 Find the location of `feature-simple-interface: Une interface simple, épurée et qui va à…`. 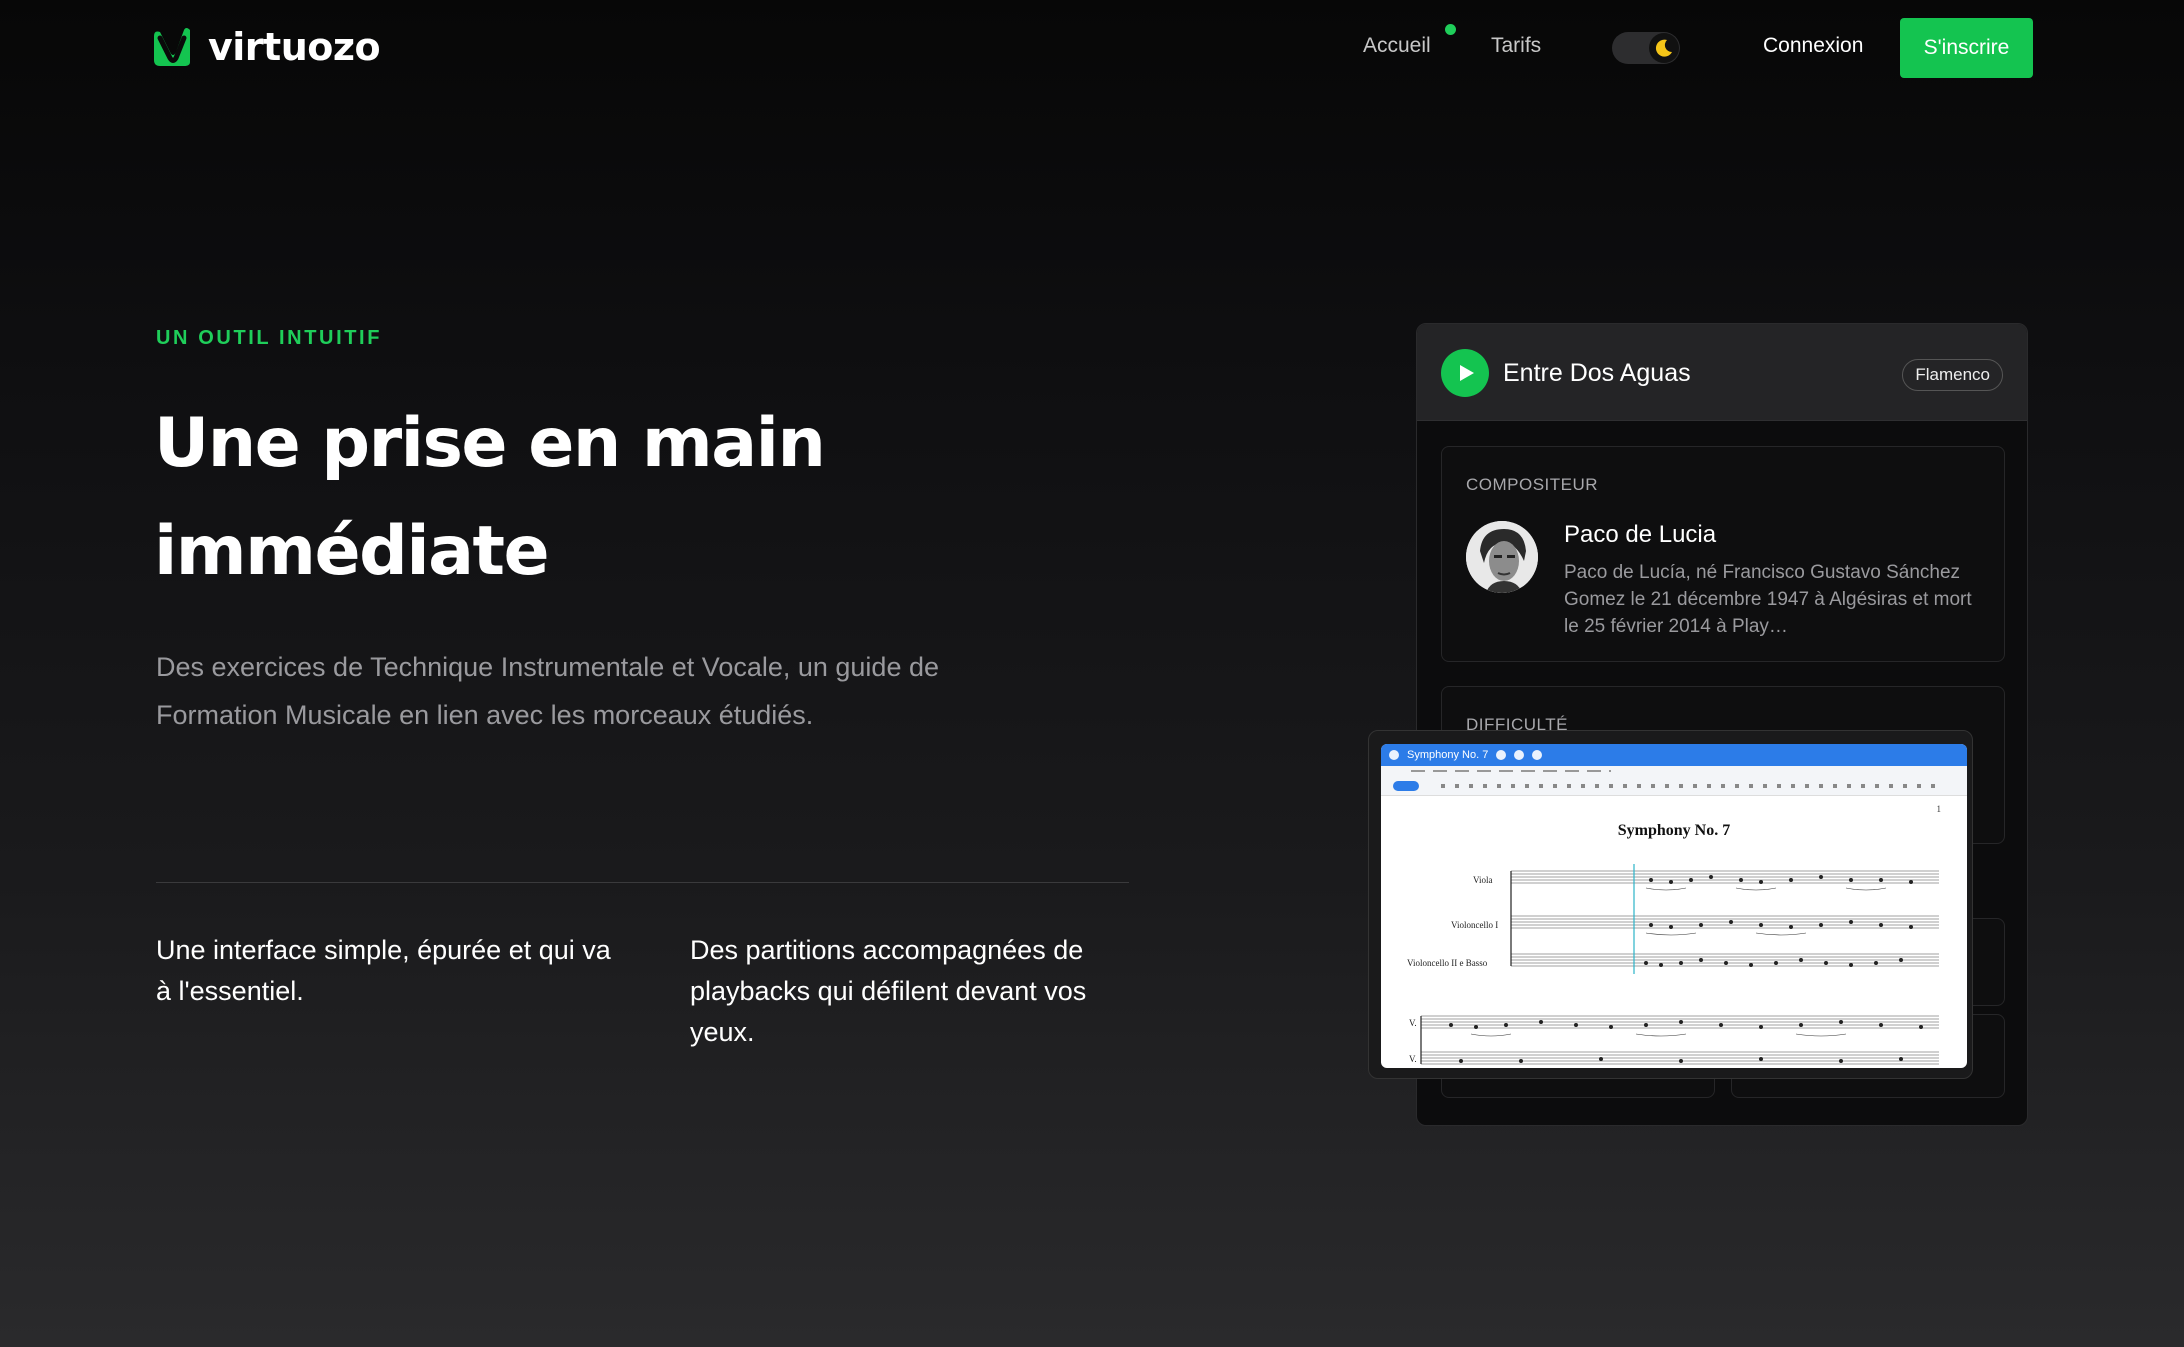

feature-simple-interface: Une interface simple, épurée et qui va à… is located at coordinates (383, 970).